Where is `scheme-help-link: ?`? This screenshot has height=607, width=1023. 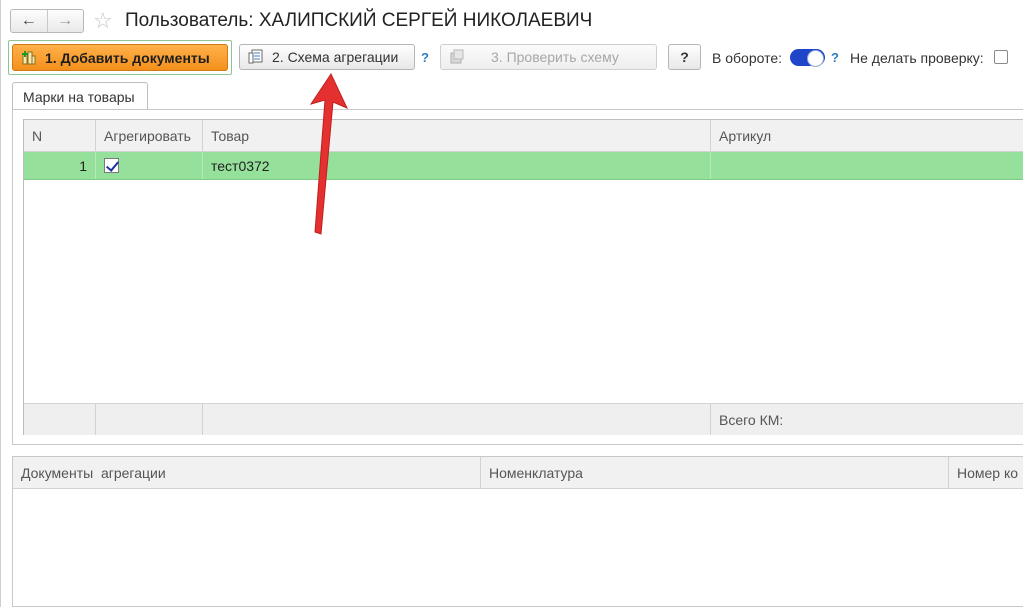
scheme-help-link: ? is located at coordinates (425, 57).